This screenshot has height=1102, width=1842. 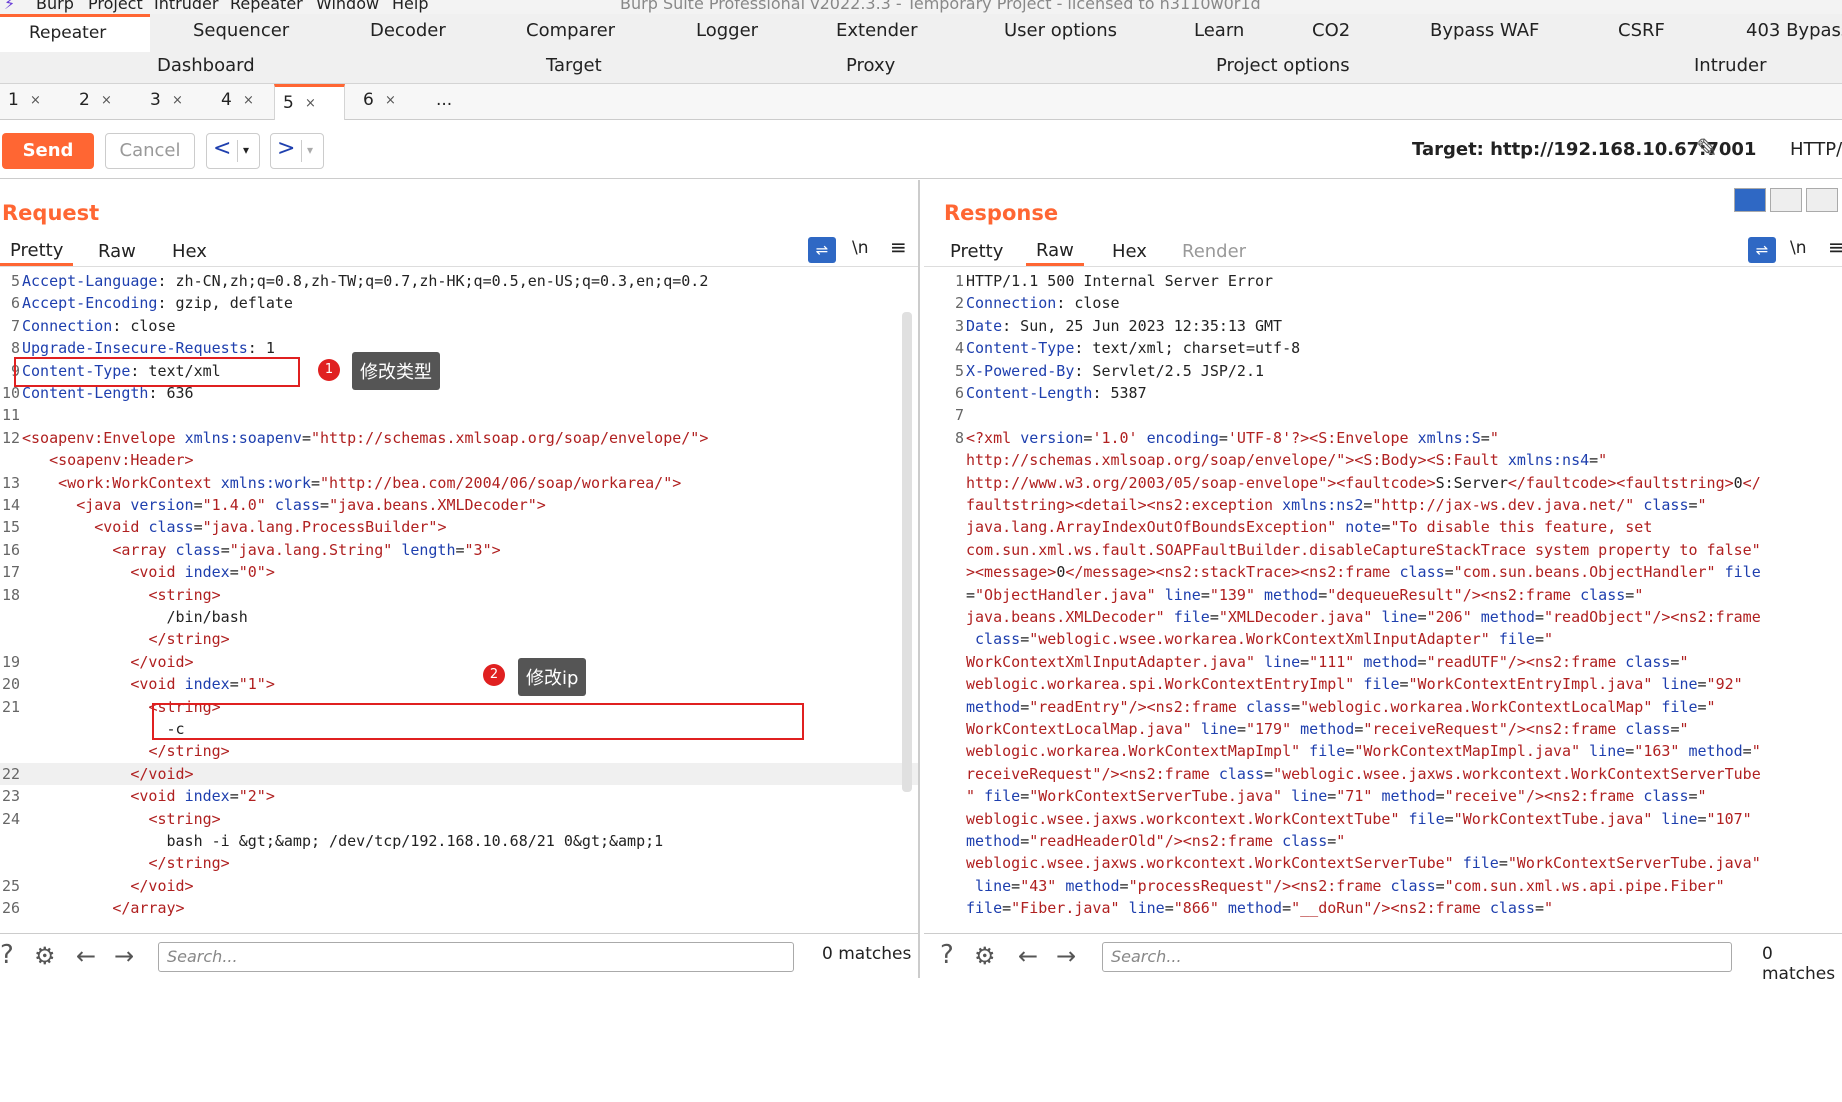 What do you see at coordinates (1786, 200) in the screenshot?
I see `layout-top-bottom-icon` at bounding box center [1786, 200].